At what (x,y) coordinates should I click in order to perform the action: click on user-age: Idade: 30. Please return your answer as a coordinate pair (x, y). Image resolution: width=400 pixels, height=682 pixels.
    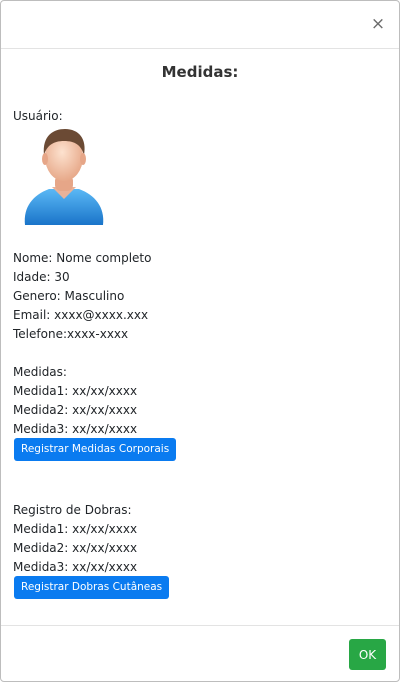
    Looking at the image, I should click on (41, 277).